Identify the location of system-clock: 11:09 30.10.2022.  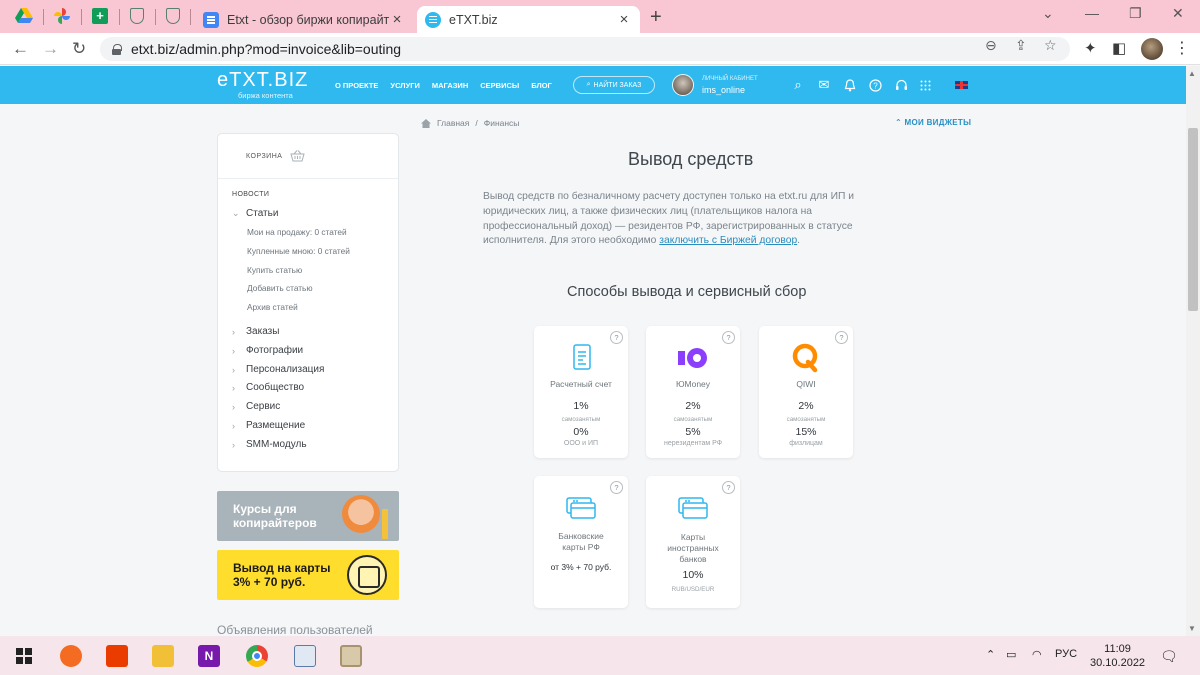
(1117, 656).